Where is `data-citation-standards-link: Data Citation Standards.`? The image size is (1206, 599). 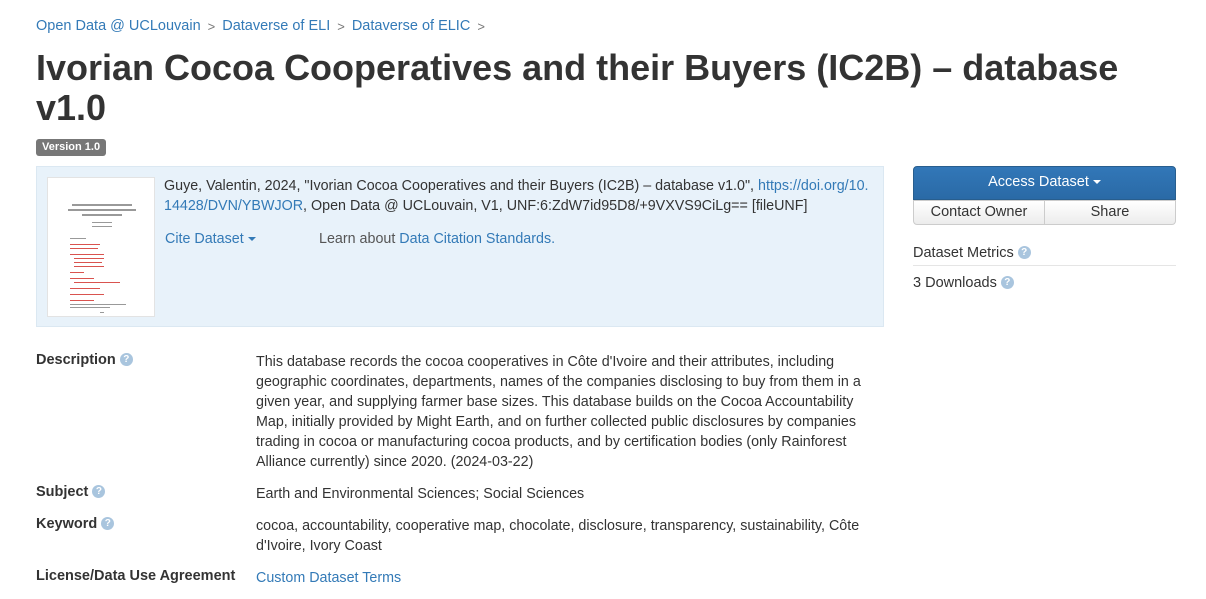 data-citation-standards-link: Data Citation Standards. is located at coordinates (477, 239).